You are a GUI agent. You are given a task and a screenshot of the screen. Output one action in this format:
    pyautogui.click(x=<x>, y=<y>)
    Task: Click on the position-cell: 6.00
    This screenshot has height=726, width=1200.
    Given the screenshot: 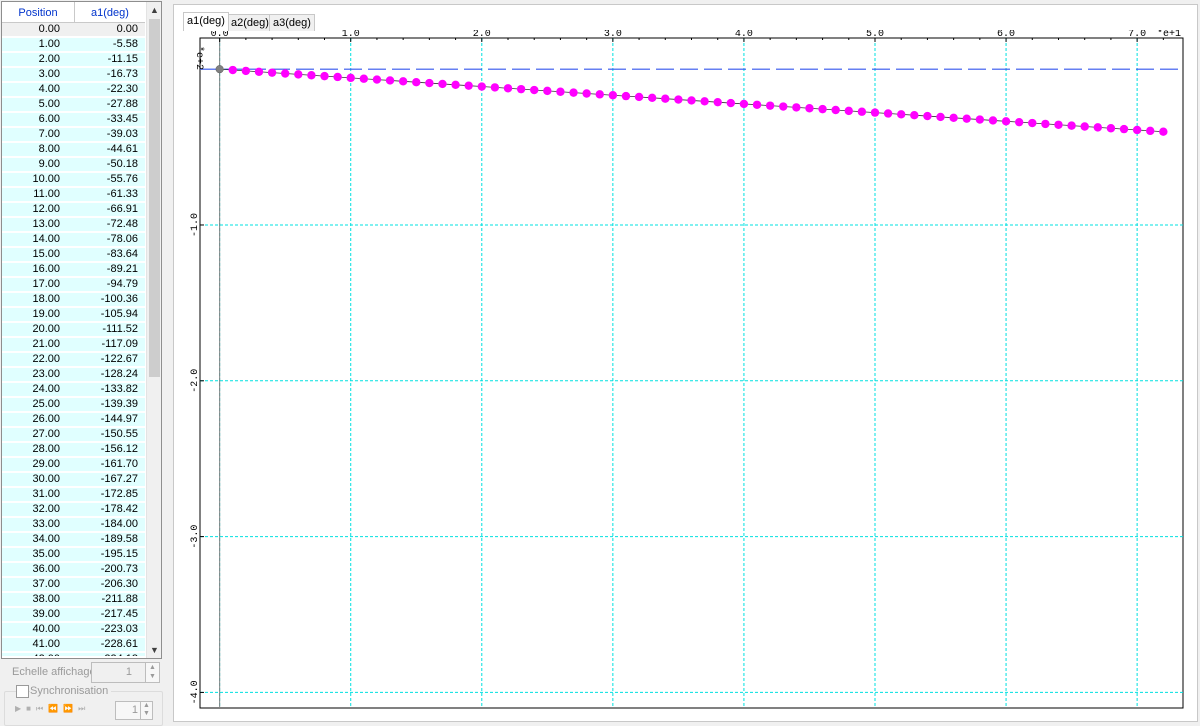 What is the action you would take?
    pyautogui.click(x=38, y=119)
    